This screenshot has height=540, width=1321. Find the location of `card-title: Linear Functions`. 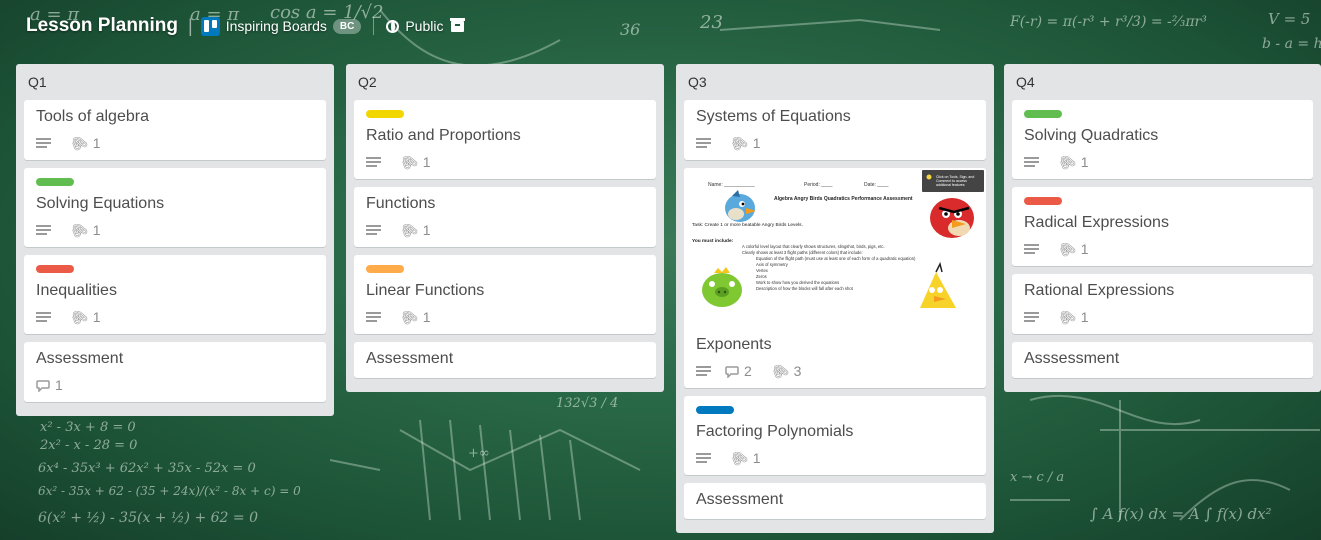

card-title: Linear Functions is located at coordinates (425, 290).